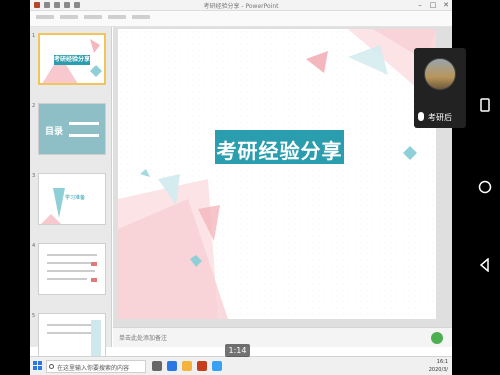  Describe the element at coordinates (38, 366) in the screenshot. I see `windows-start-icon` at that location.